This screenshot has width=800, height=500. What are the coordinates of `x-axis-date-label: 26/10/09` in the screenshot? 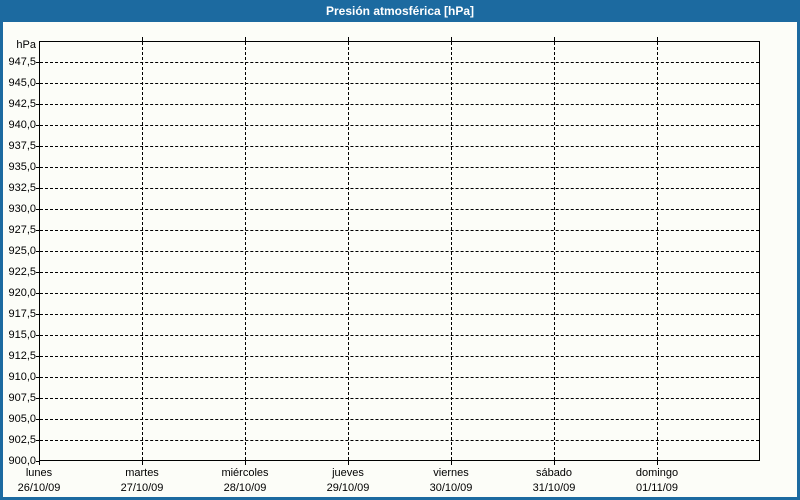 It's located at (39, 488).